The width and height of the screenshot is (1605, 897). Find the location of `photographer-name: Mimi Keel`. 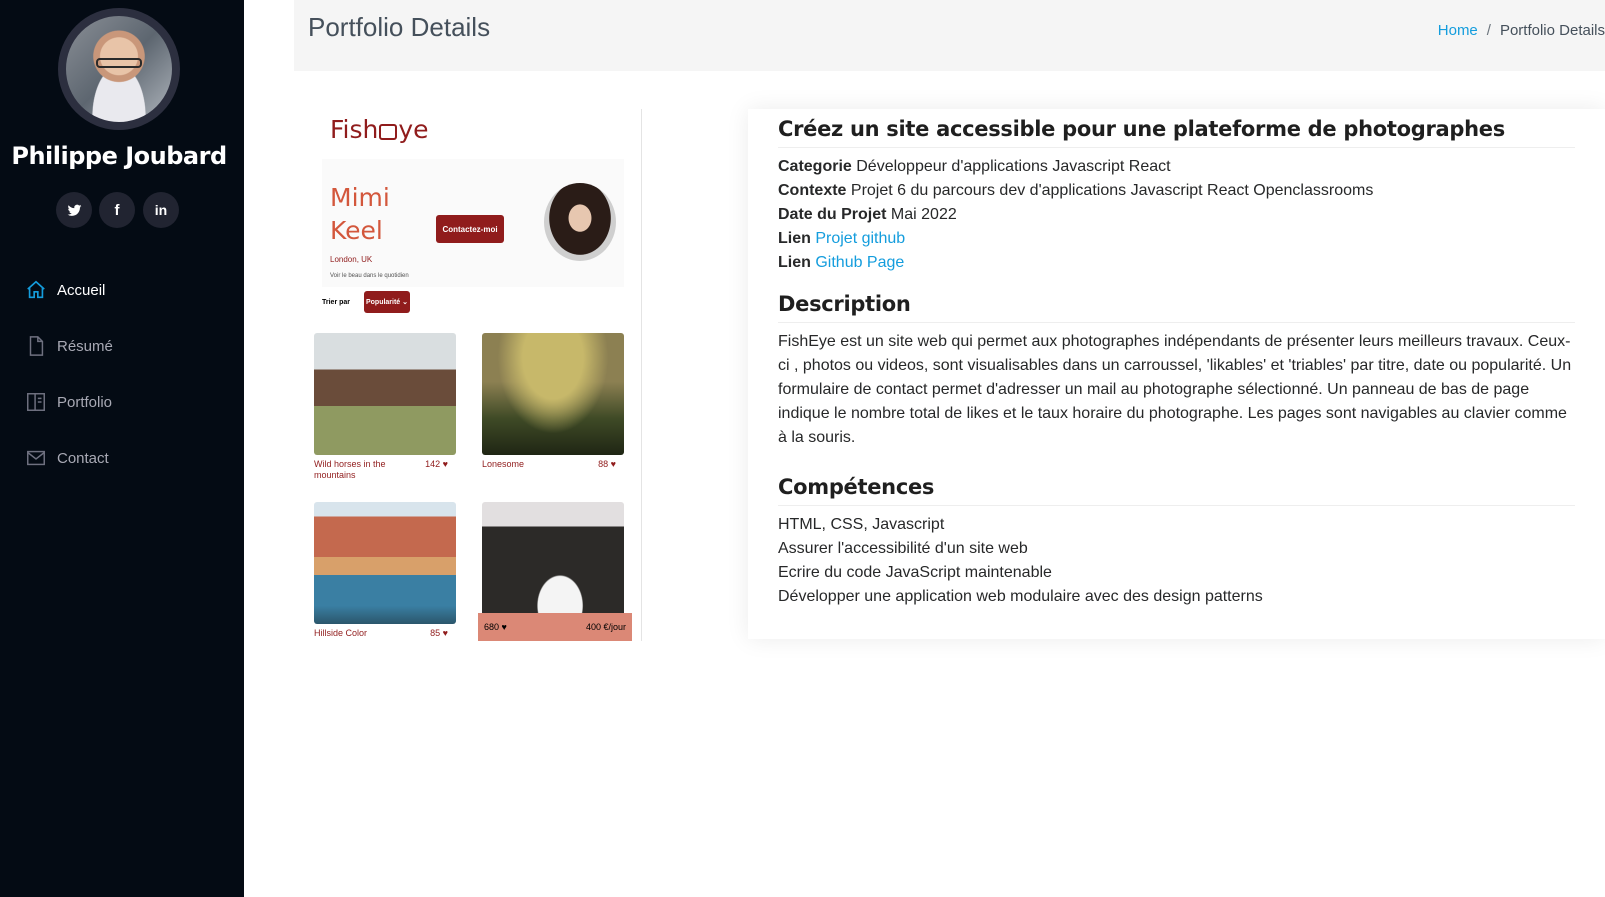

photographer-name: Mimi Keel is located at coordinates (360, 214).